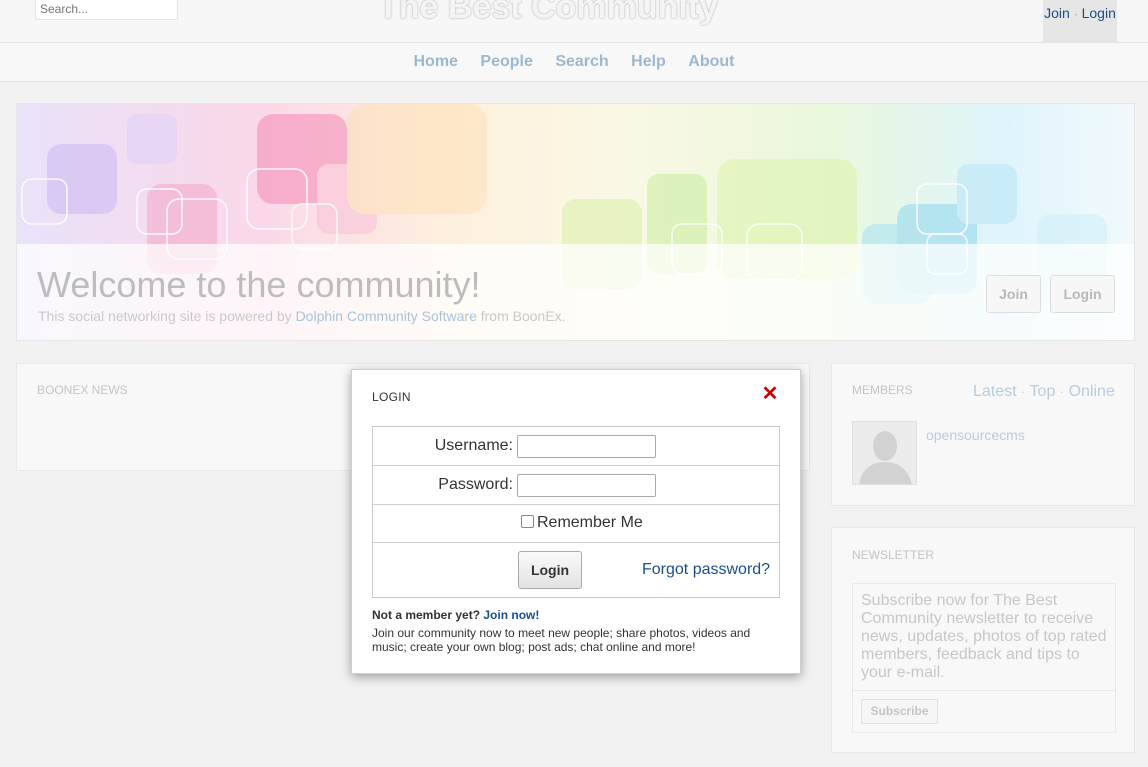 Image resolution: width=1148 pixels, height=767 pixels. I want to click on nav-item-help: Help, so click(648, 62).